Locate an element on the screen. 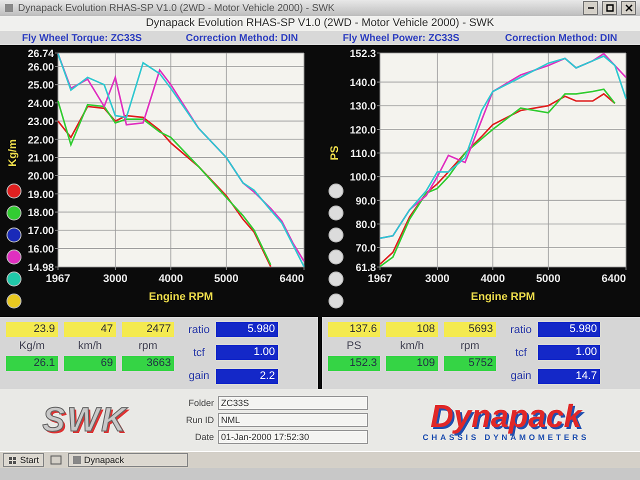  y-tick-label: 80.0 is located at coordinates (366, 224).